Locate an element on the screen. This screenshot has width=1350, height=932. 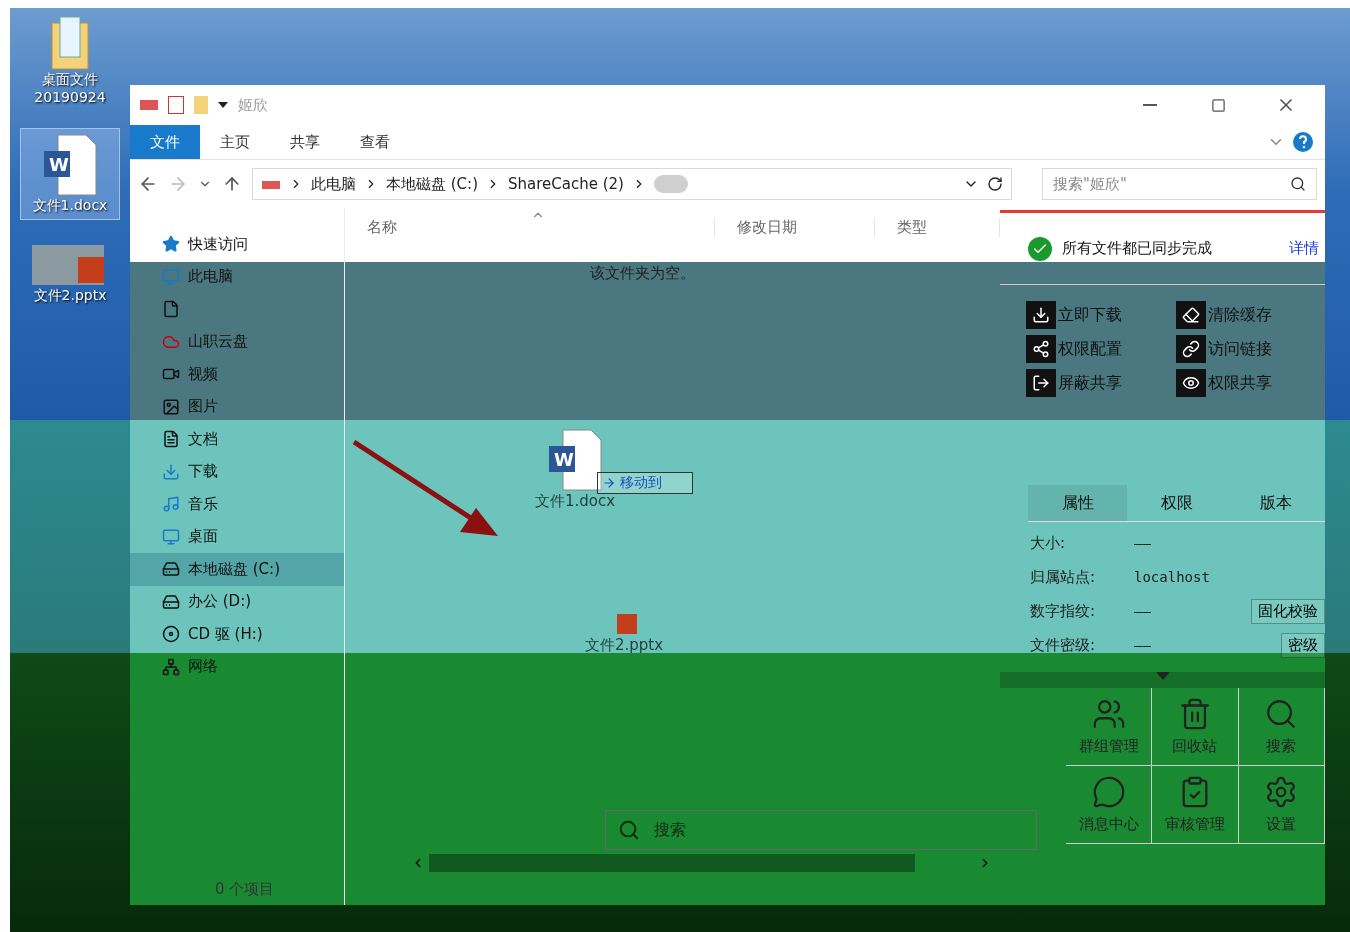
property-value: localhost is located at coordinates (1172, 577).